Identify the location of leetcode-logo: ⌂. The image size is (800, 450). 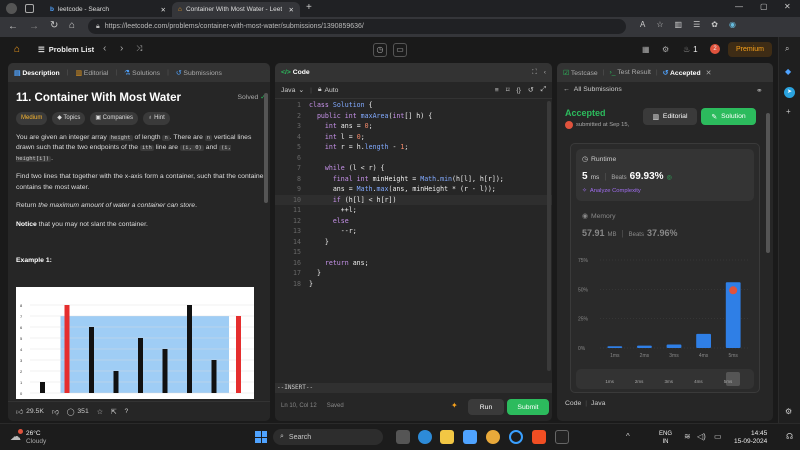
(17, 49).